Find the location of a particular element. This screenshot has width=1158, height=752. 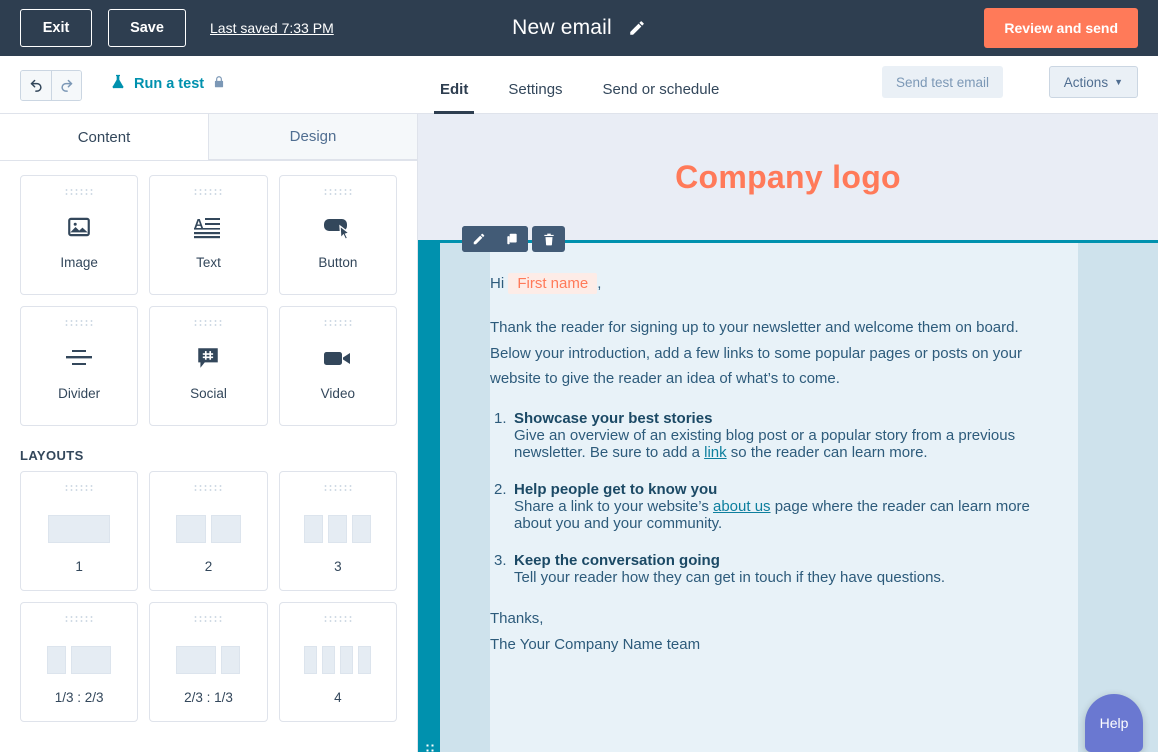

tab-settings: Settings is located at coordinates (535, 97).